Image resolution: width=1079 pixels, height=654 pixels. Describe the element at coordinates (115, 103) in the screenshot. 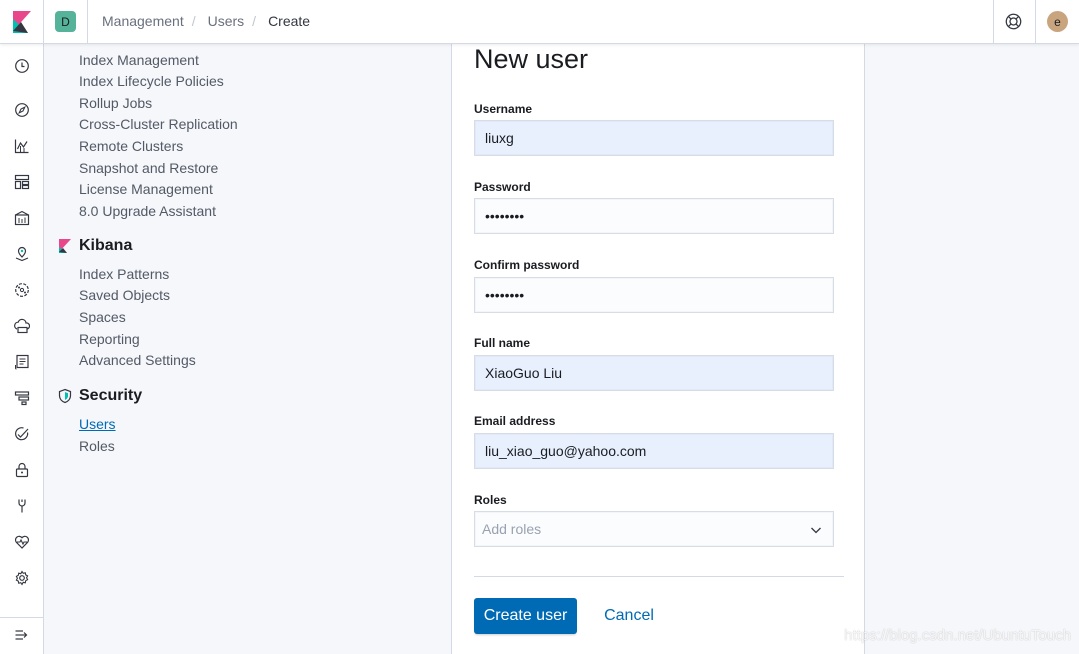

I see `sidebar-item-rollup-jobs: Rollup Jobs` at that location.